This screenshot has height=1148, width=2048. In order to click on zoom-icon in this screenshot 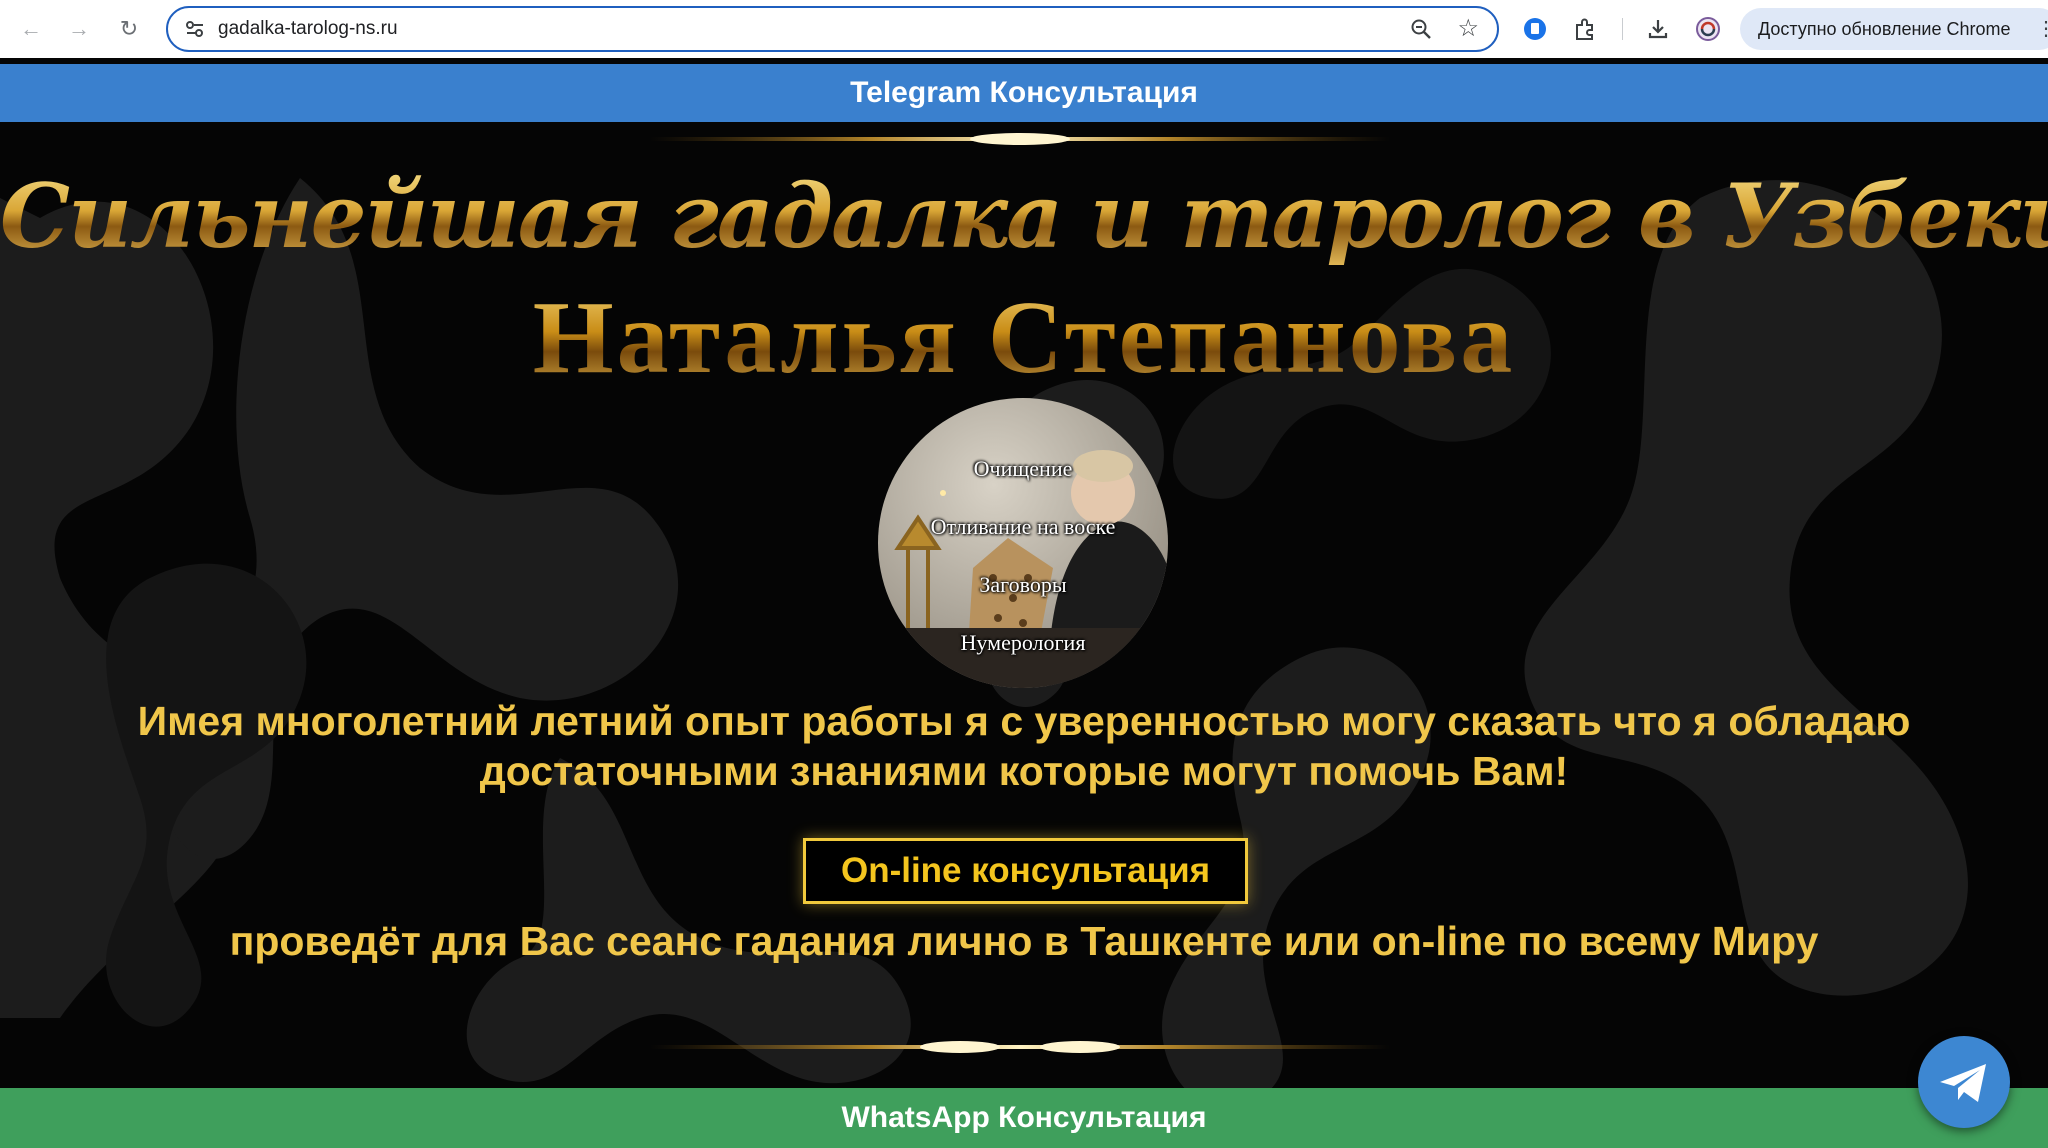, I will do `click(1421, 29)`.